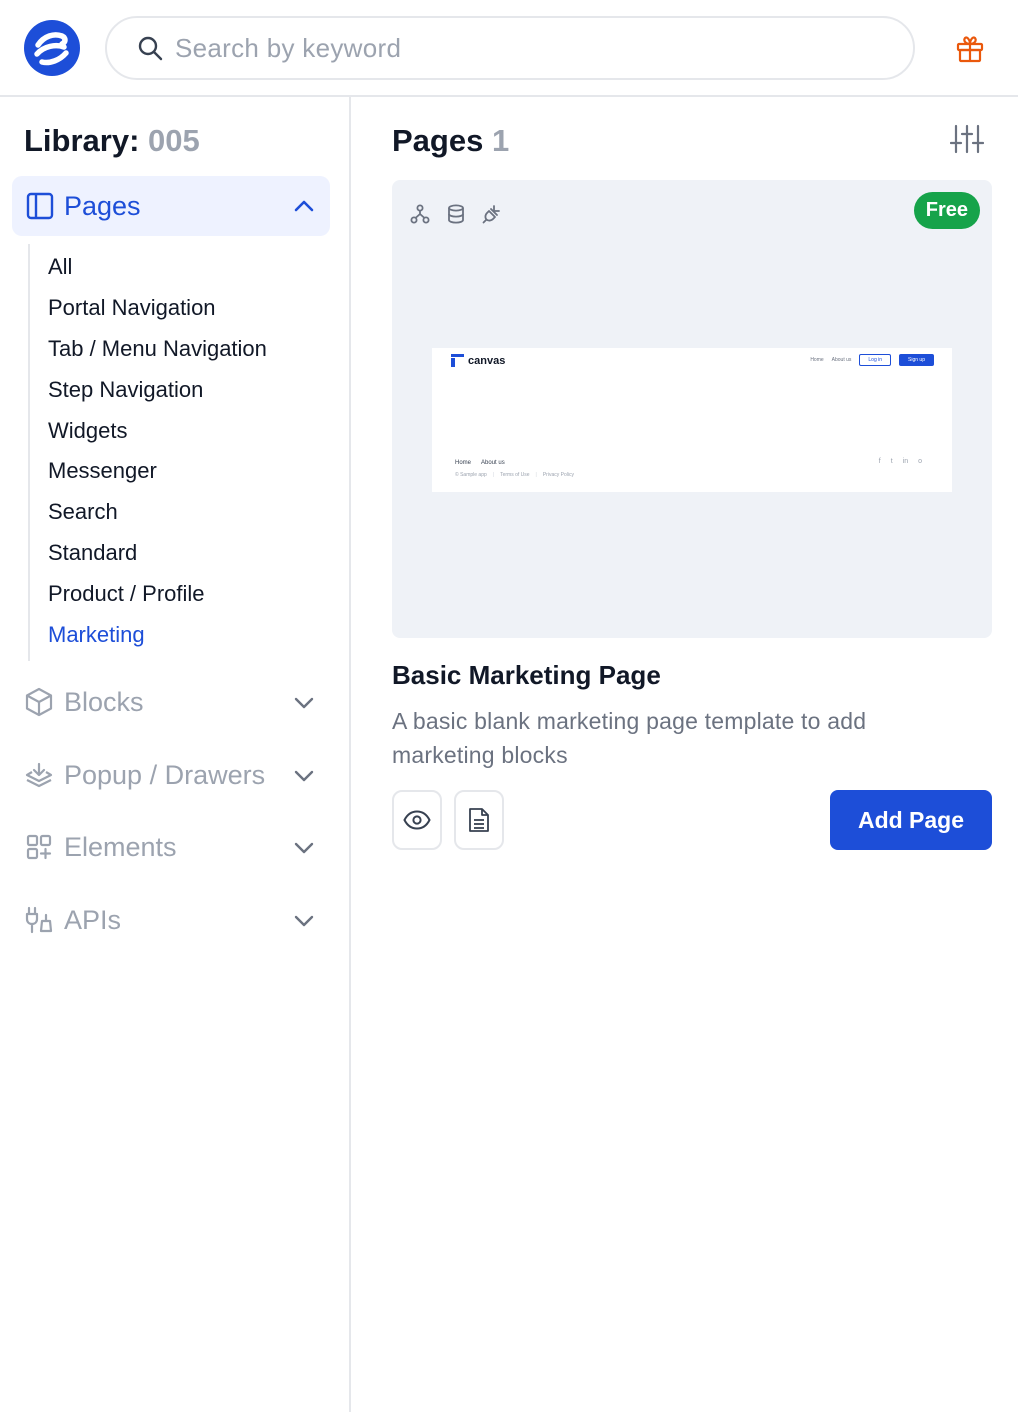 This screenshot has width=1018, height=1412. I want to click on page-title: Pages 1, so click(450, 141).